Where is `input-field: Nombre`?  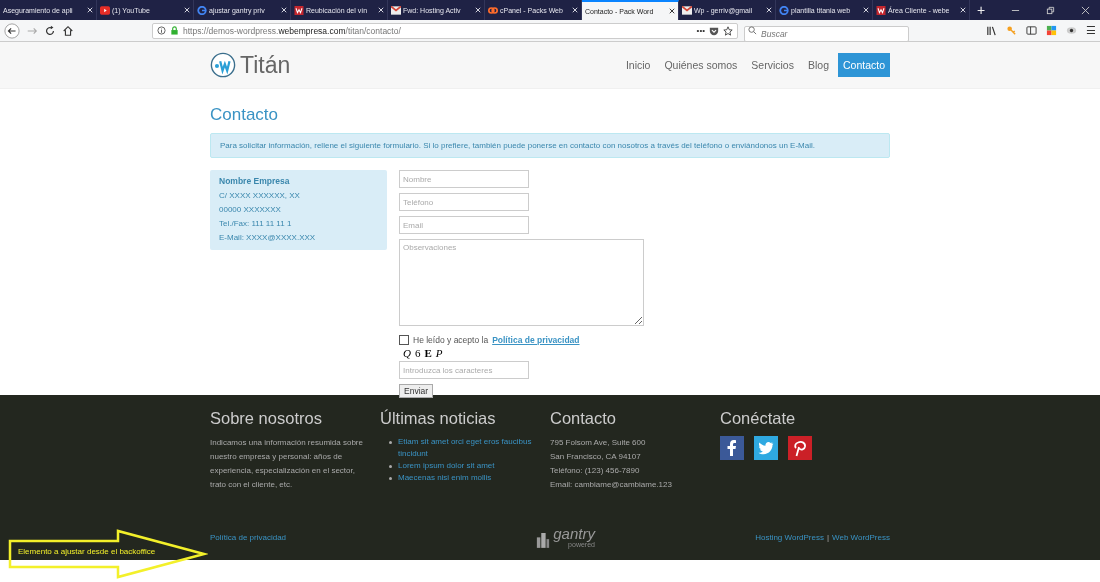 input-field: Nombre is located at coordinates (464, 179).